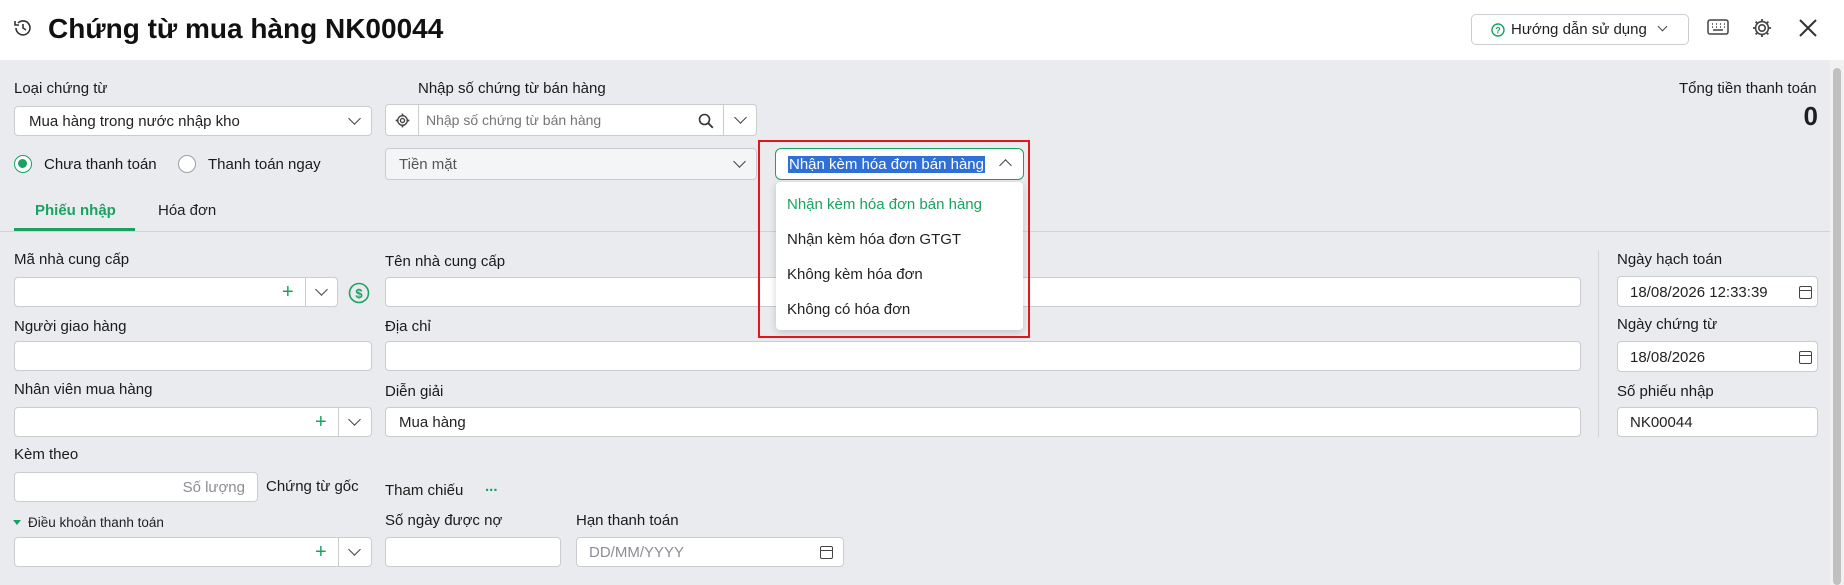 This screenshot has height=585, width=1844. I want to click on reference-label: Tham chiếu, so click(424, 490).